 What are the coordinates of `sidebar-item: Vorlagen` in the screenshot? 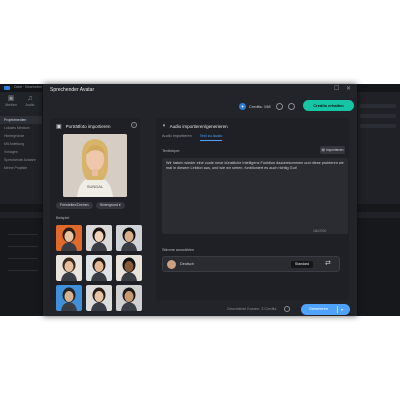 It's located at (21, 152).